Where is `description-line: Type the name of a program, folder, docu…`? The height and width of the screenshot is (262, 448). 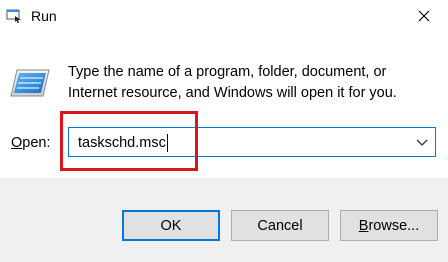
description-line: Type the name of a program, folder, docu… is located at coordinates (227, 72).